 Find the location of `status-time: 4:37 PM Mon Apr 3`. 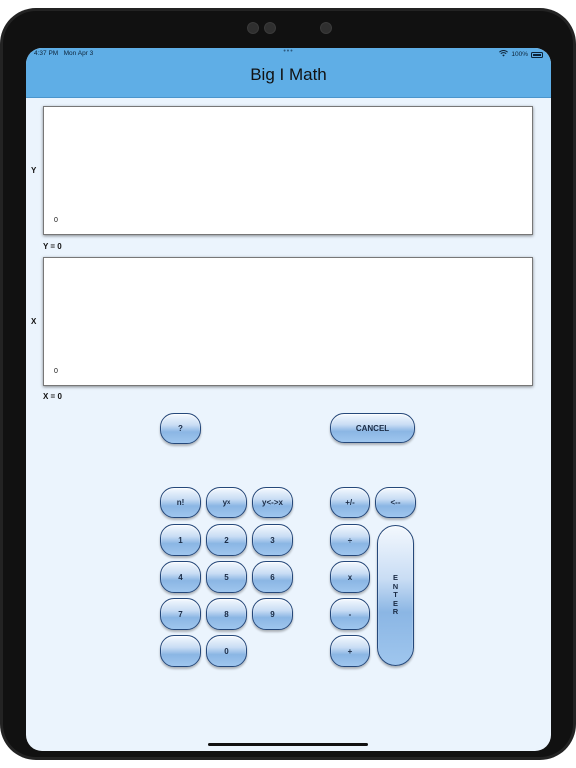

status-time: 4:37 PM Mon Apr 3 is located at coordinates (63, 53).